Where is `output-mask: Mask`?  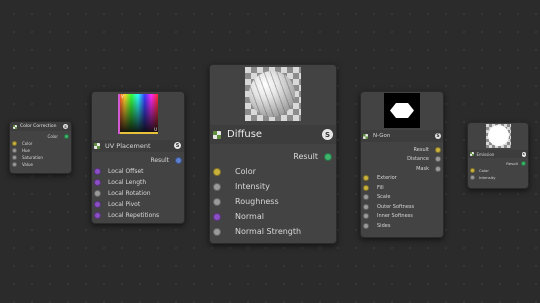 output-mask: Mask is located at coordinates (402, 169).